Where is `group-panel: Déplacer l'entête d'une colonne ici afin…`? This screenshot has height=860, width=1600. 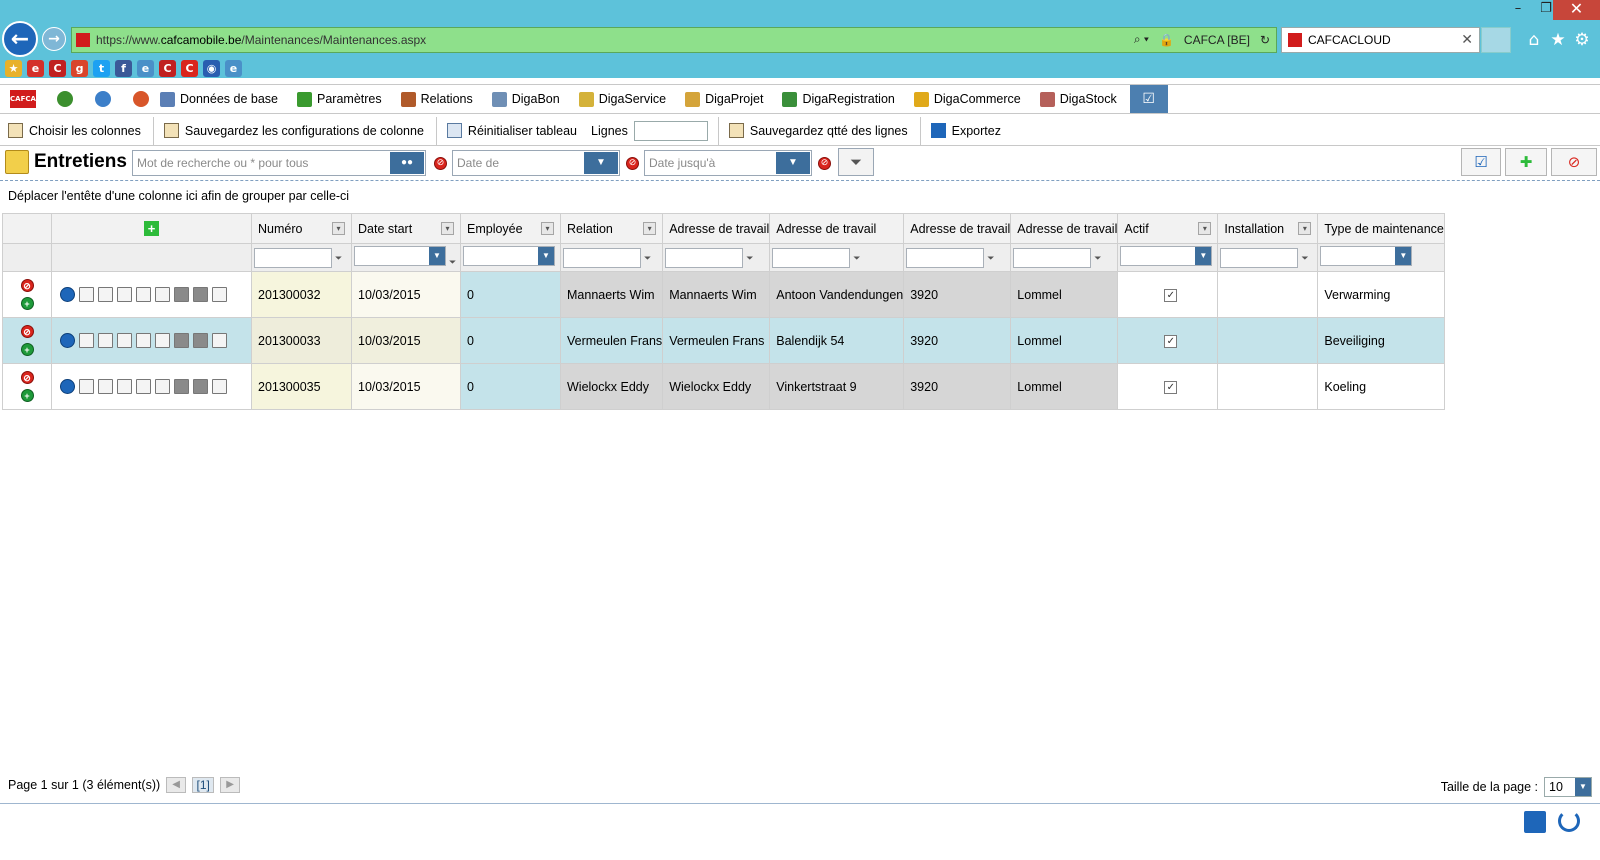 group-panel: Déplacer l'entête d'une colonne ici afin… is located at coordinates (178, 196).